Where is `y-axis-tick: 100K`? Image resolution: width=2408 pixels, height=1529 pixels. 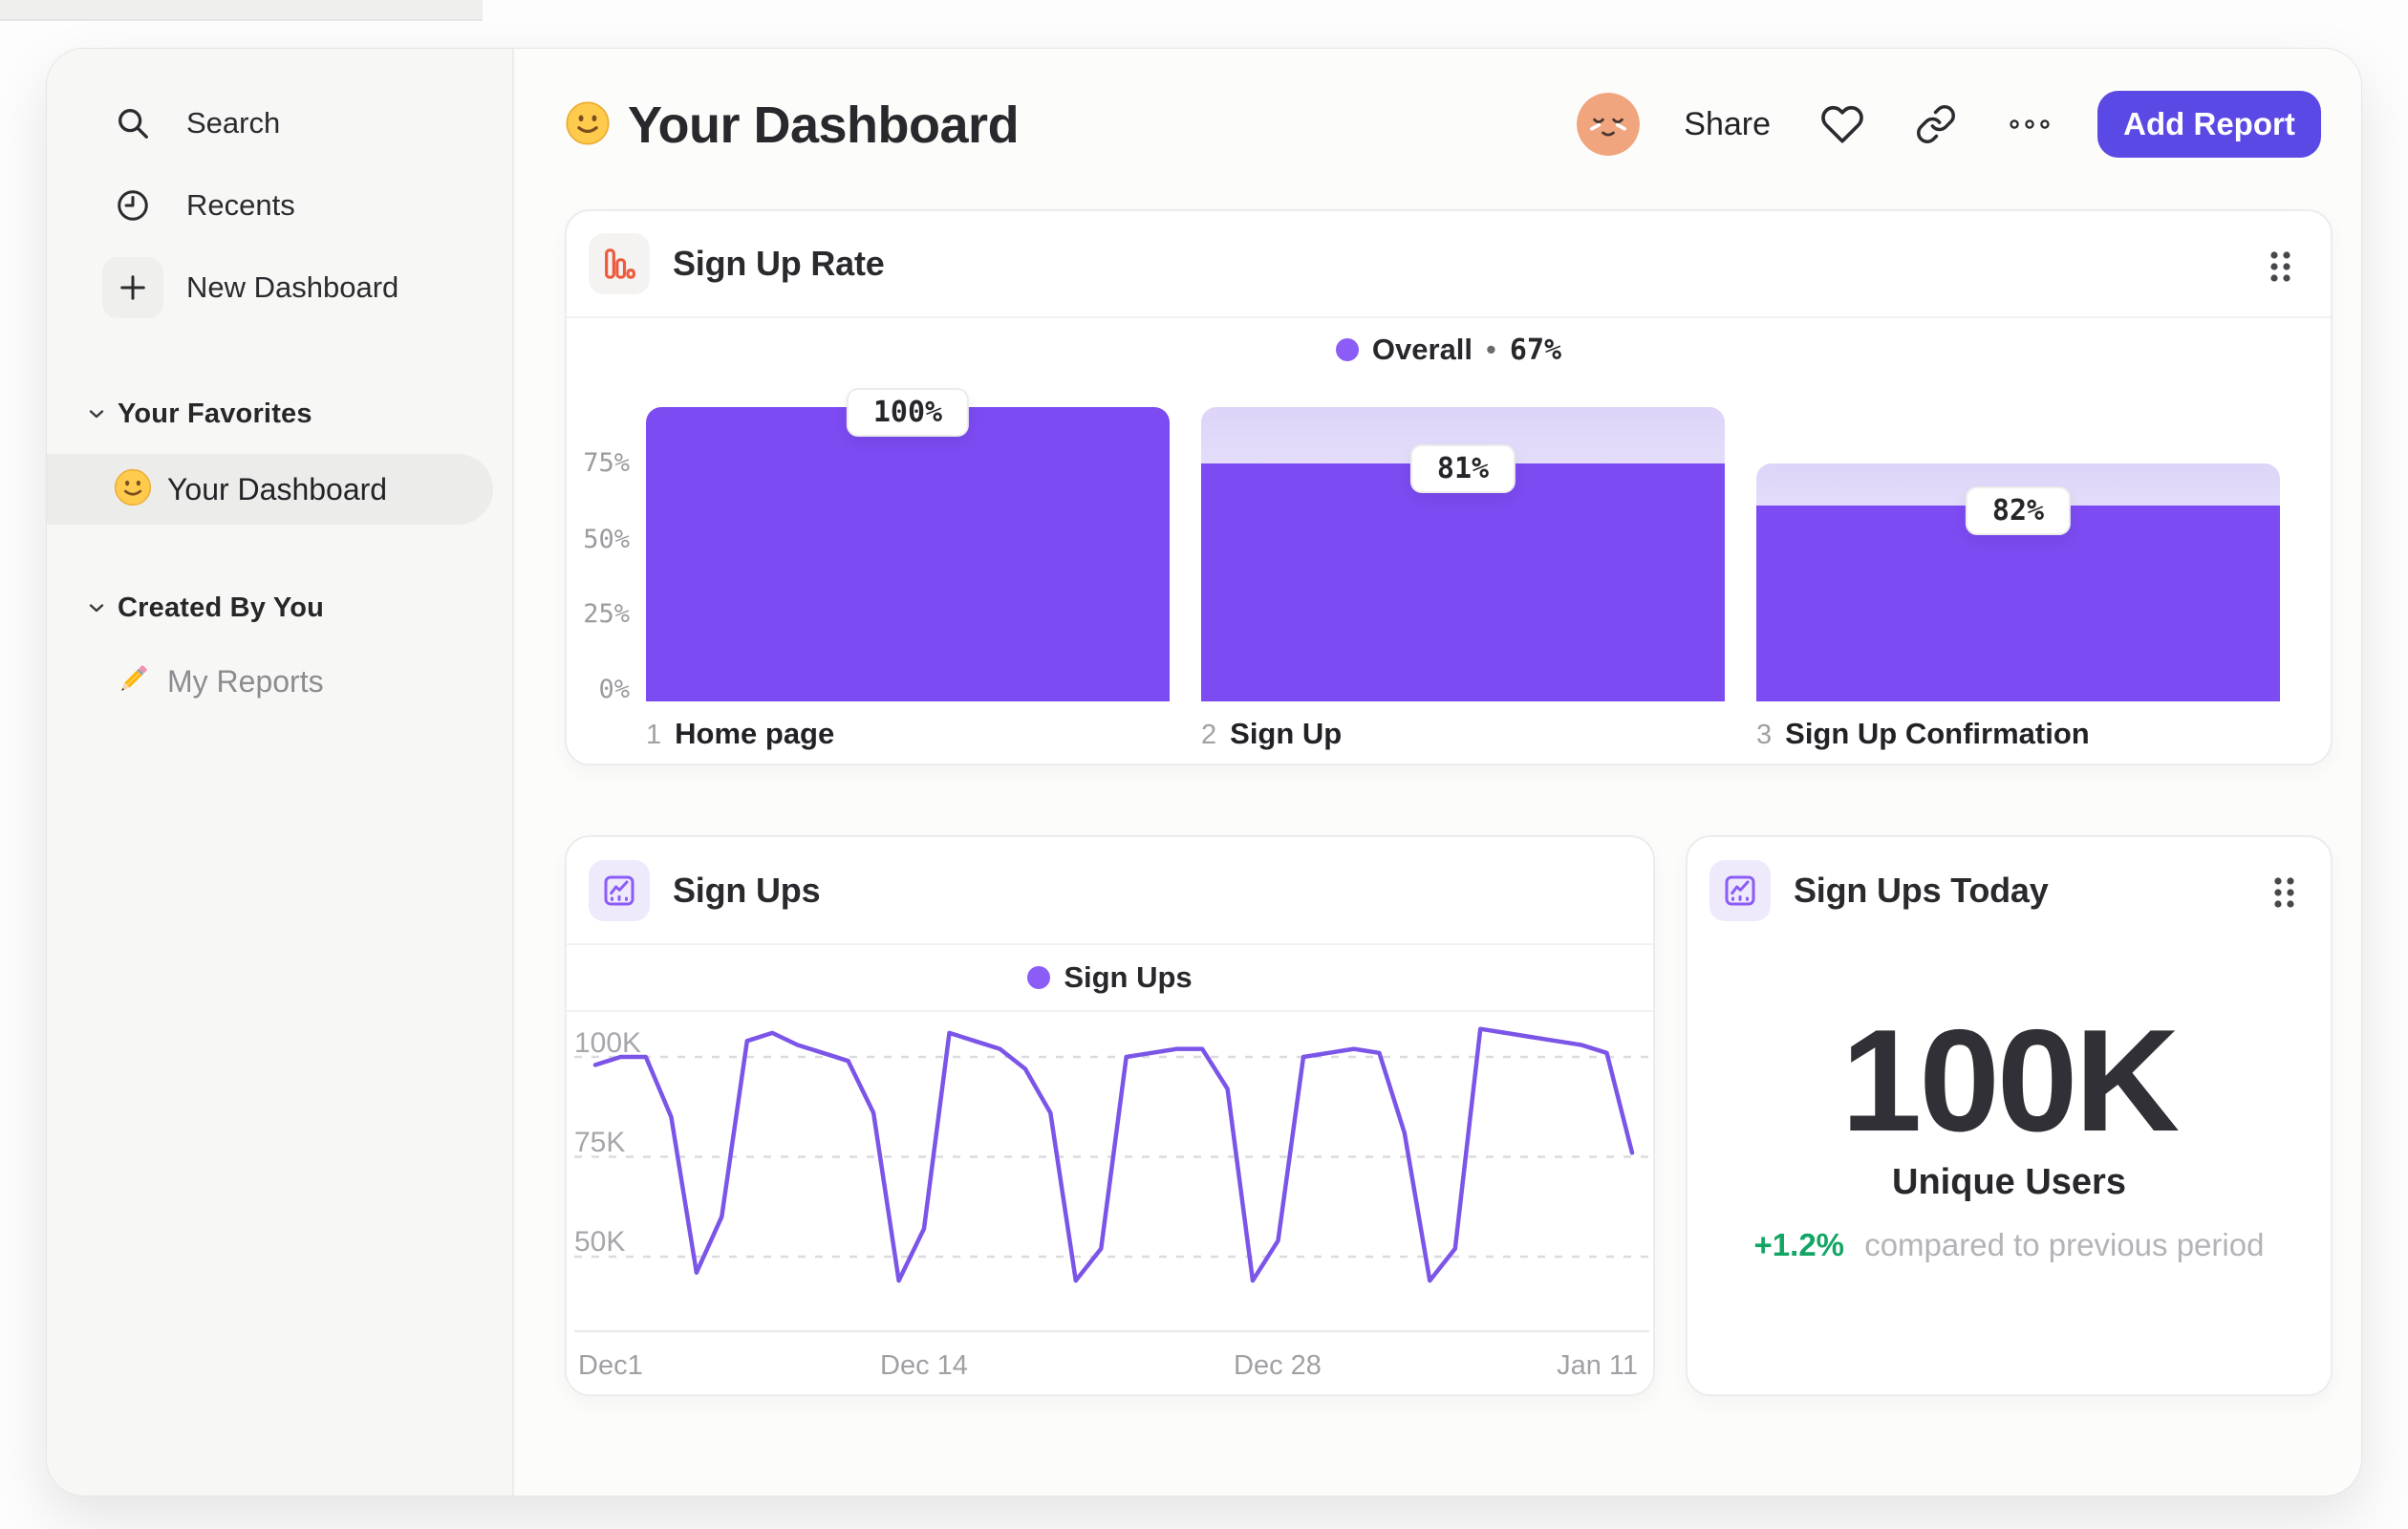 y-axis-tick: 100K is located at coordinates (608, 1043).